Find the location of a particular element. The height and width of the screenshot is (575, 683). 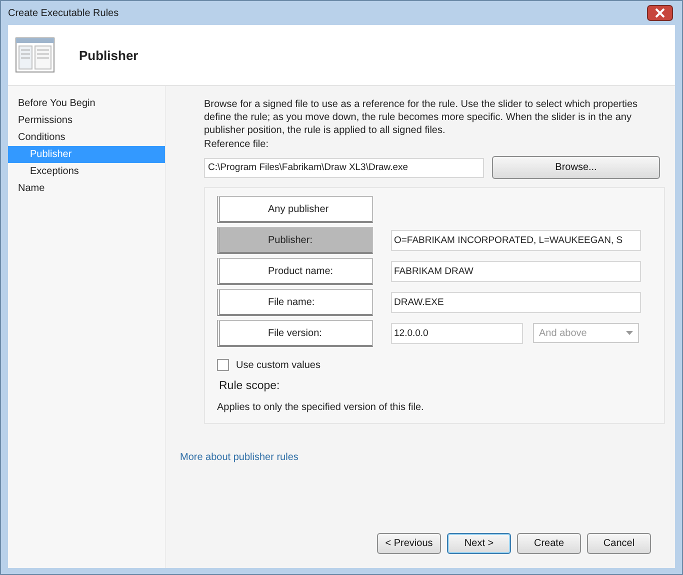

caret-icon is located at coordinates (629, 333).